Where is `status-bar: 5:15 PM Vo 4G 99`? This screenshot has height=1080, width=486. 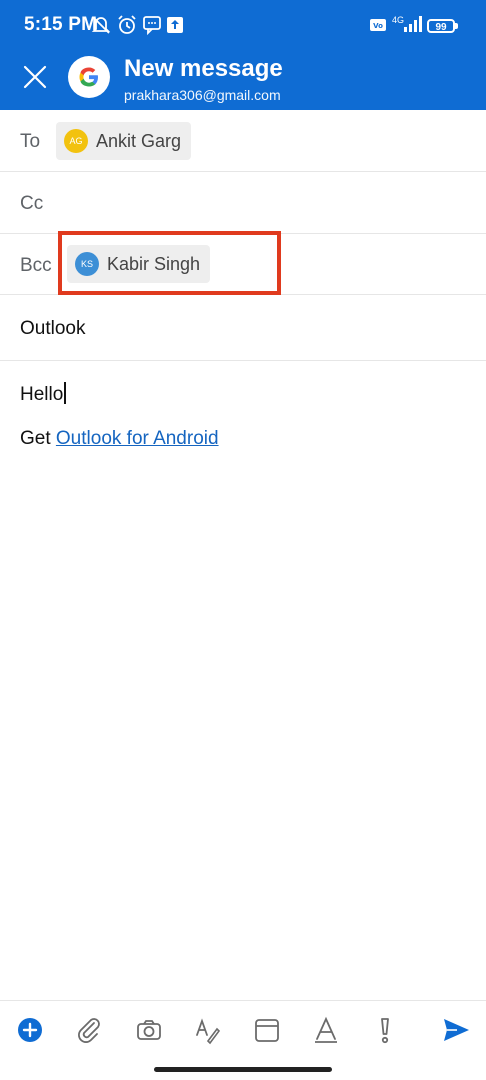 status-bar: 5:15 PM Vo 4G 99 is located at coordinates (243, 25).